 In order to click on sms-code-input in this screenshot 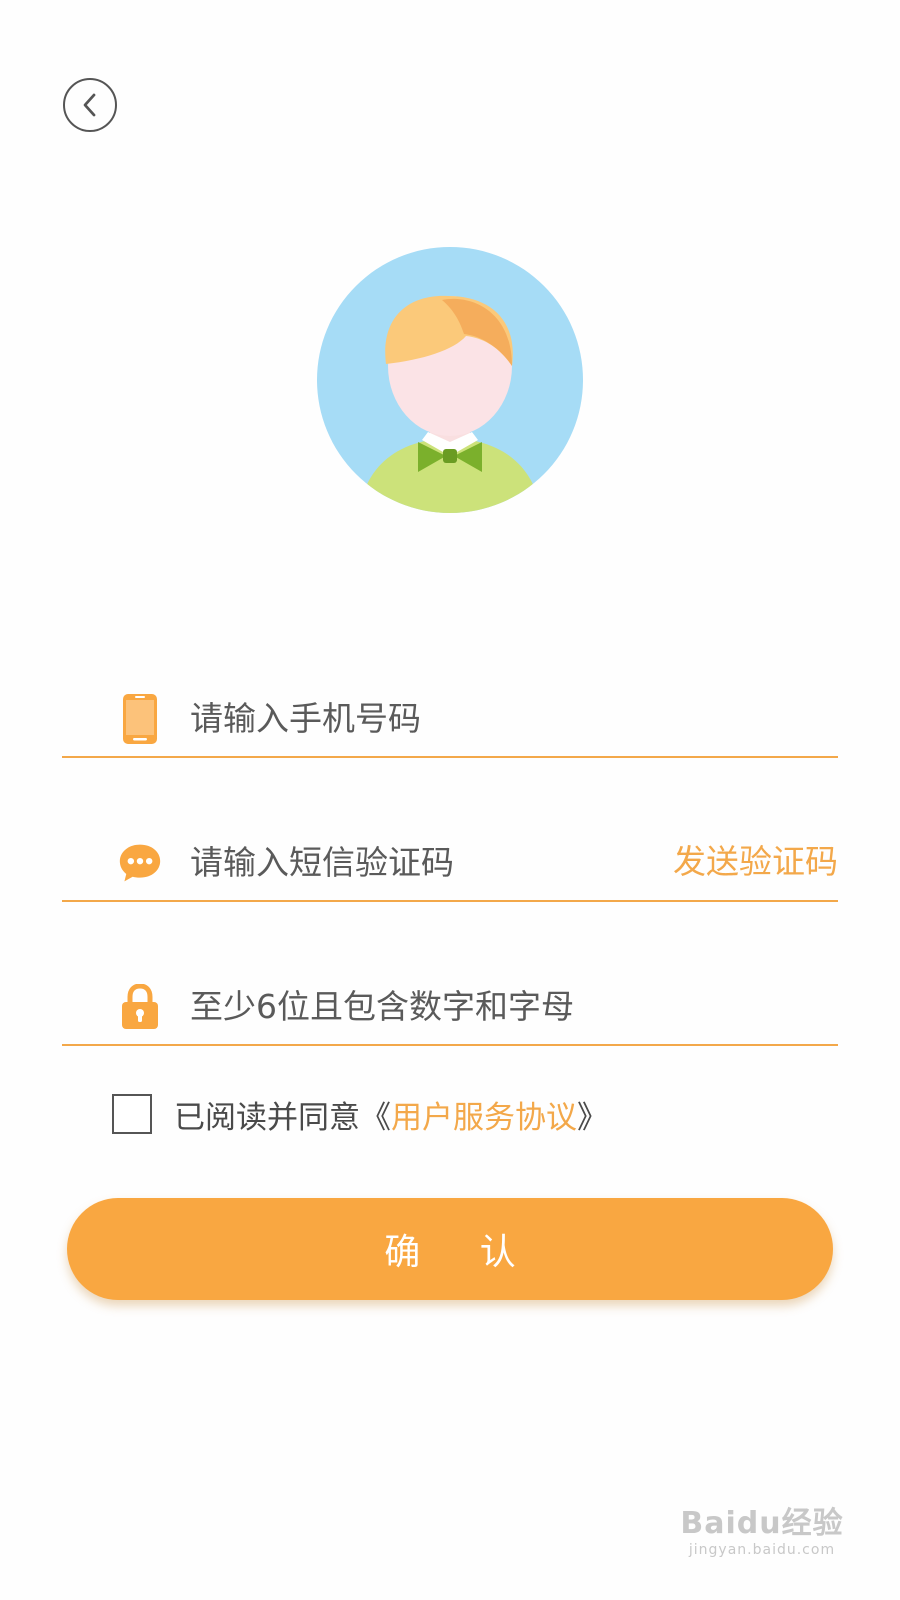, I will do `click(400, 862)`.